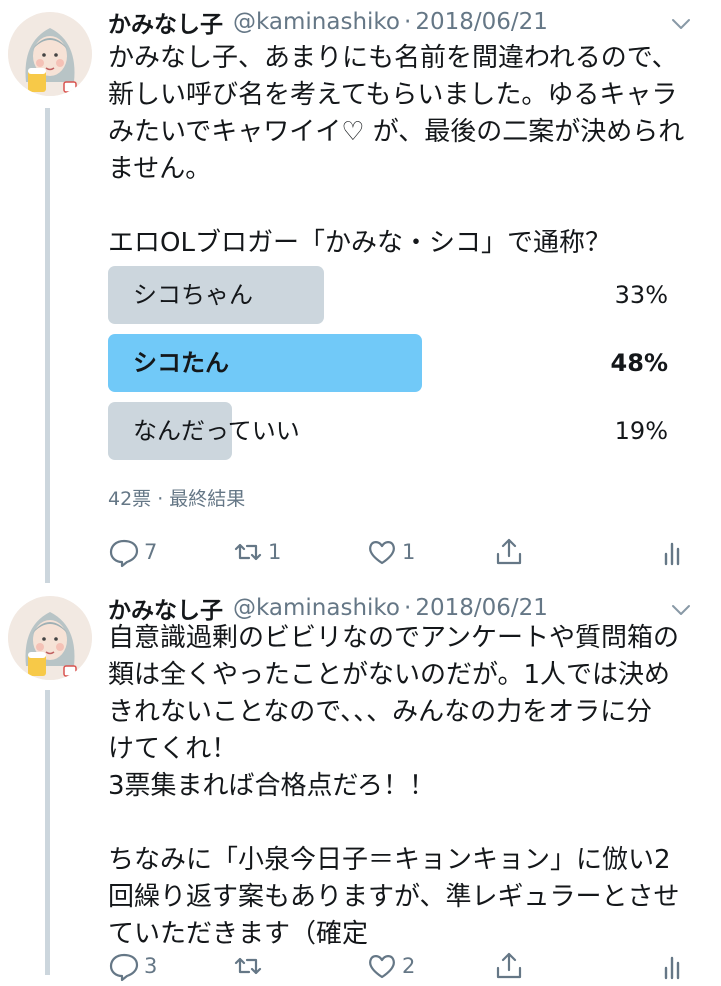  Describe the element at coordinates (388, 295) in the screenshot. I see `poll-option: シコちゃん 33%` at that location.